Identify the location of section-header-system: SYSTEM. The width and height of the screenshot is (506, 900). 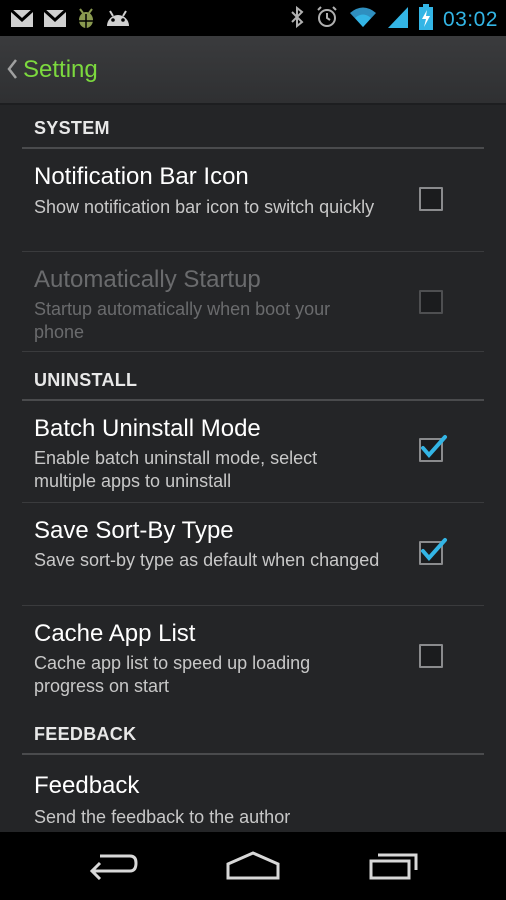
(253, 128).